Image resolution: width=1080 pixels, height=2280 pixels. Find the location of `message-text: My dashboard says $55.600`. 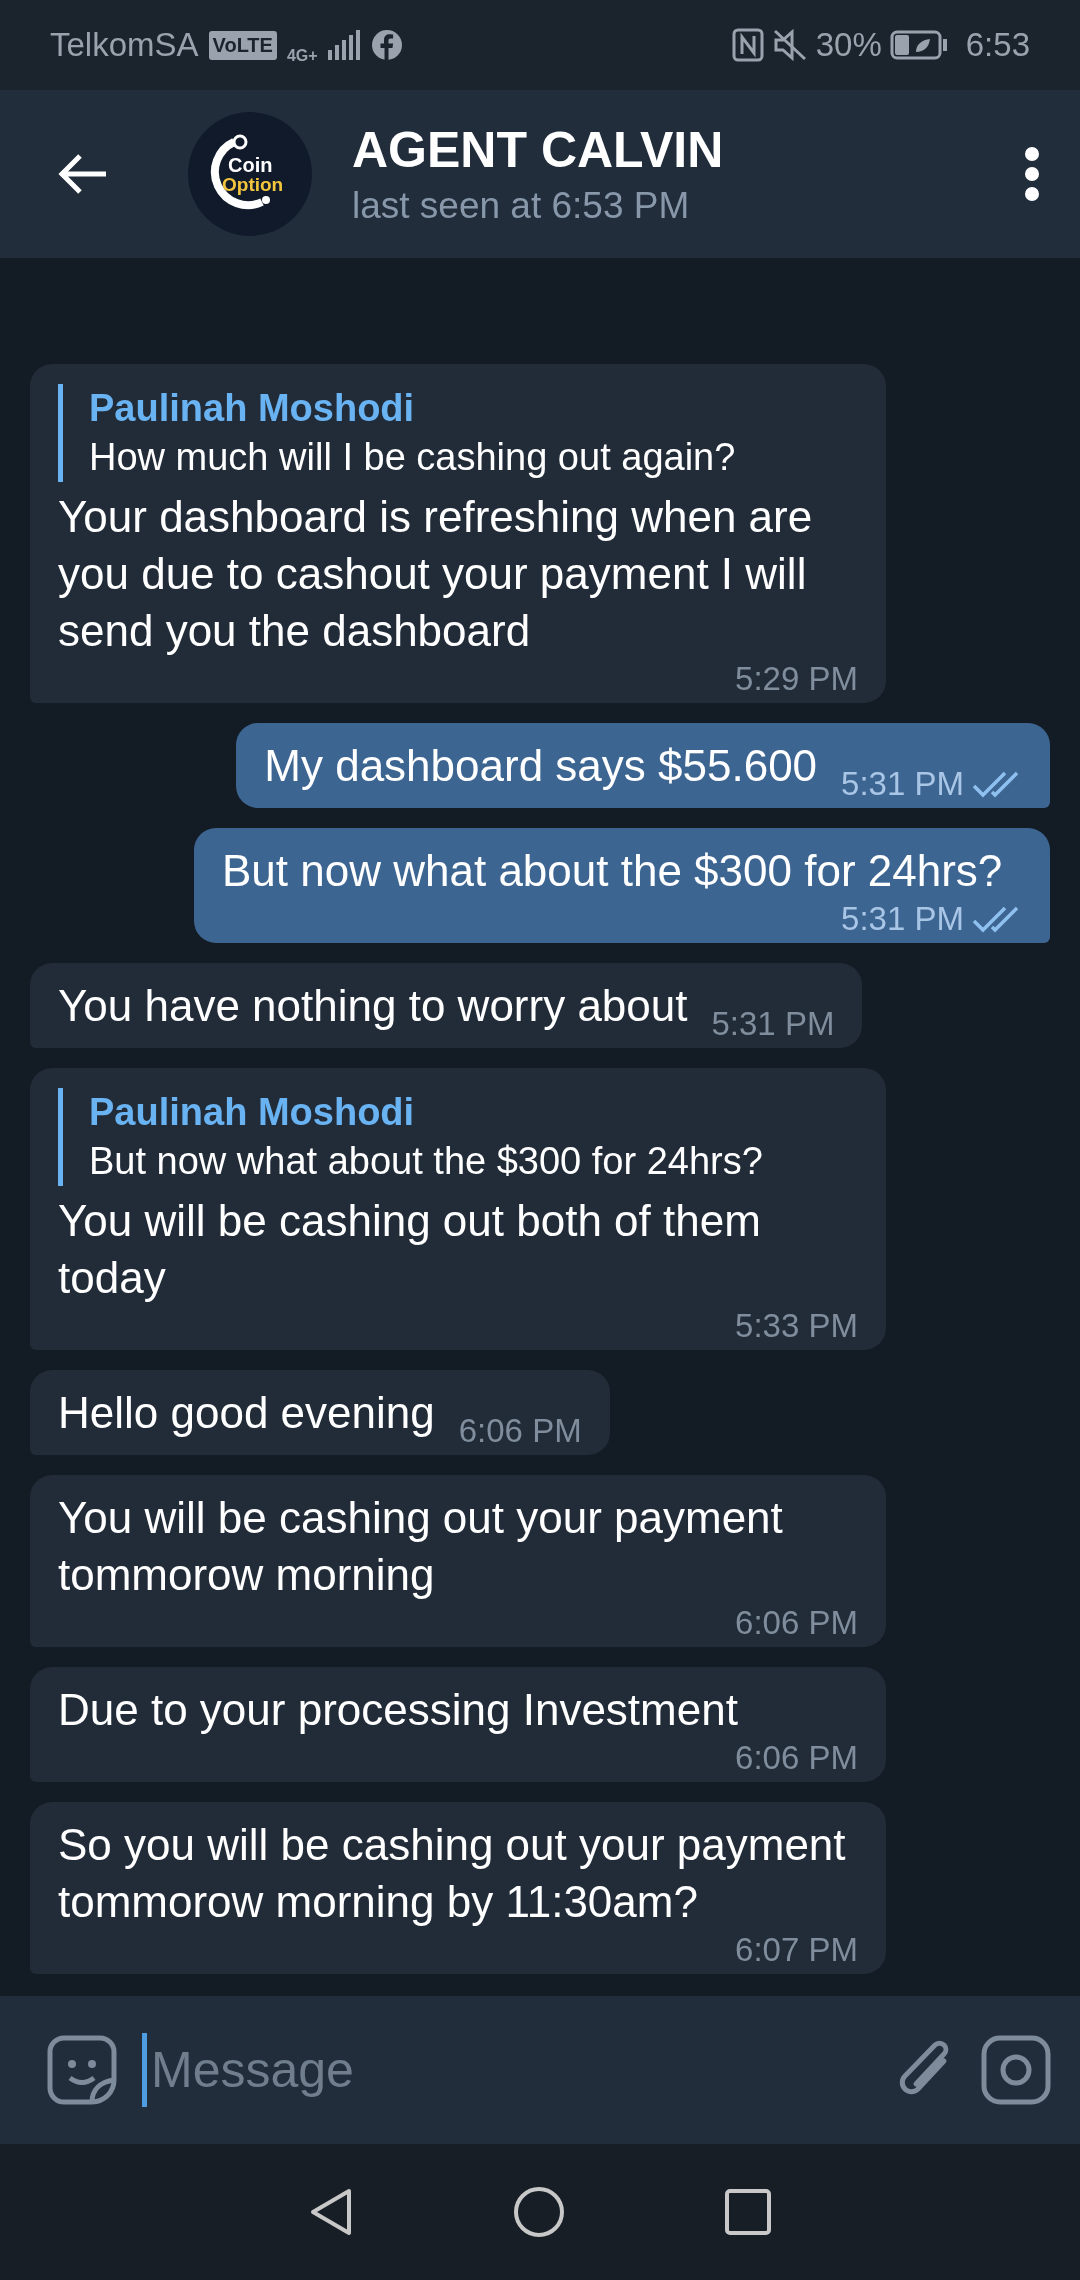

message-text: My dashboard says $55.600 is located at coordinates (541, 766).